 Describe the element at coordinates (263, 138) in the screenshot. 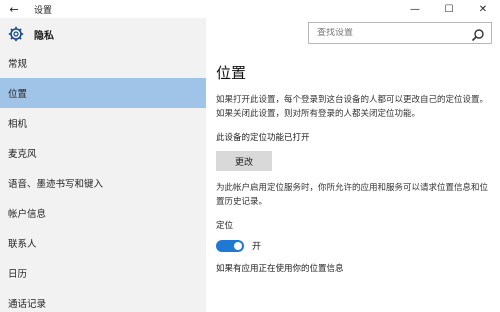

I see `device-location-status: 此设备的定位功能已打开` at that location.